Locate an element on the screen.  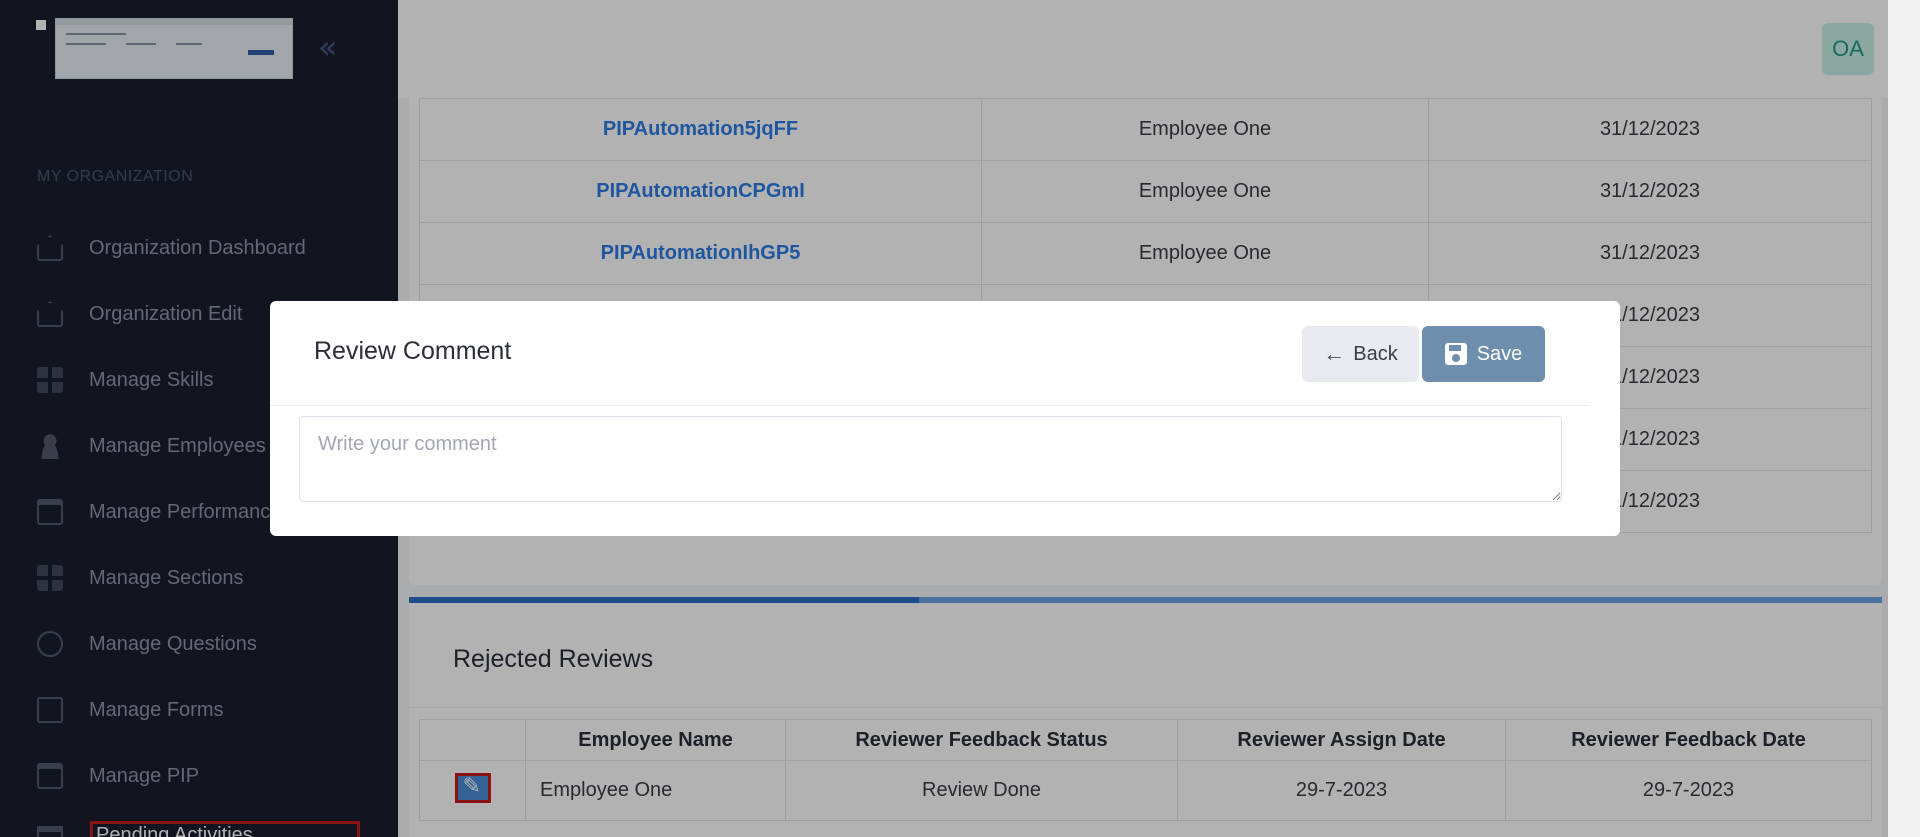
save-button: Save is located at coordinates (1483, 354).